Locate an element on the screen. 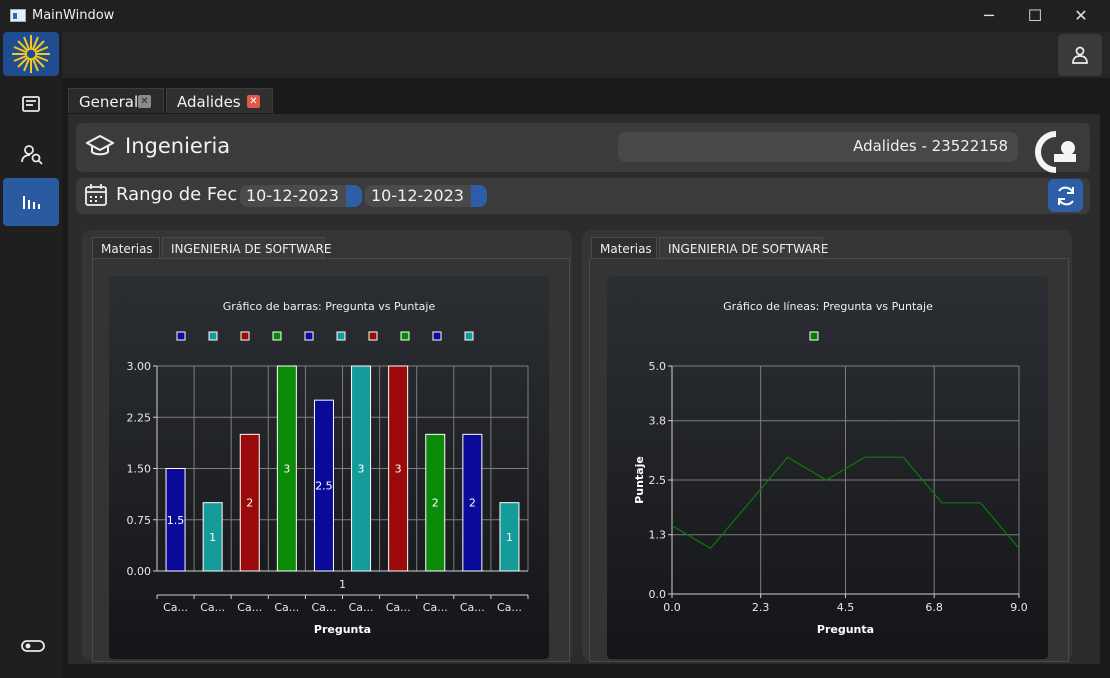 The height and width of the screenshot is (678, 1110). date-range-bar: Rango de Fechas is located at coordinates (583, 196).